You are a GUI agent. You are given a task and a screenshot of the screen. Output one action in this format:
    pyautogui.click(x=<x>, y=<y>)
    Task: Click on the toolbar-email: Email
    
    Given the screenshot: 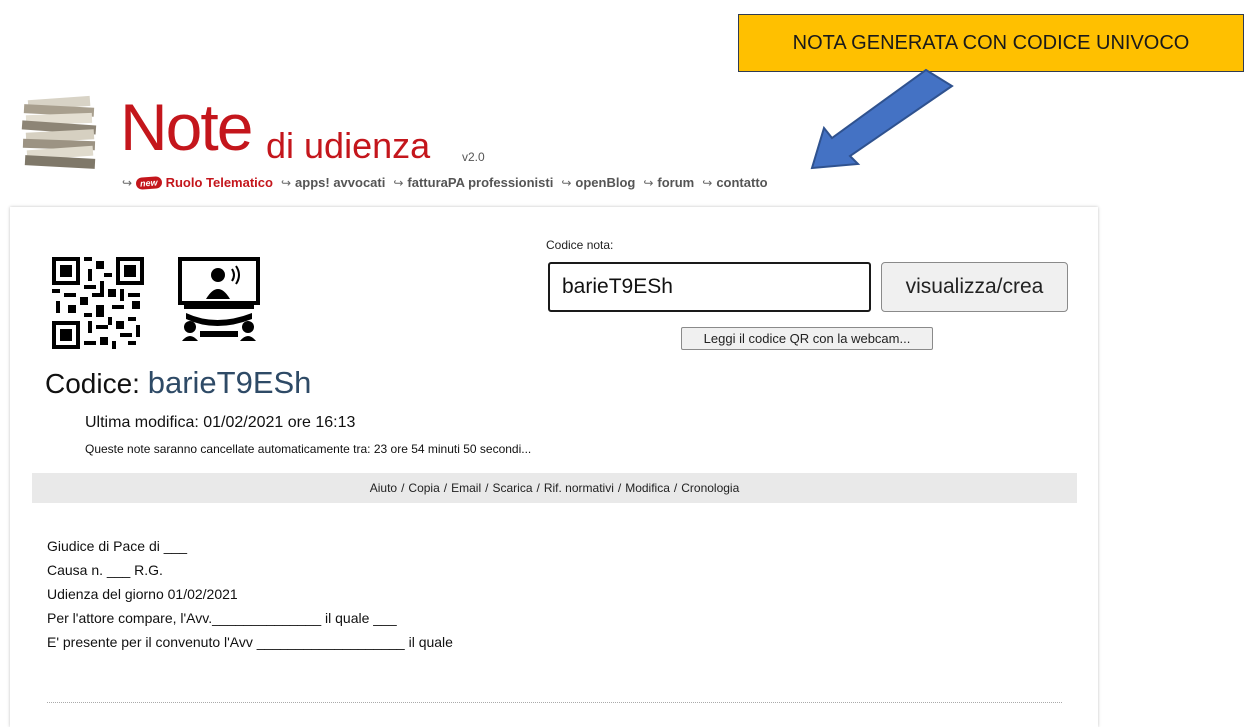 What is the action you would take?
    pyautogui.click(x=466, y=488)
    